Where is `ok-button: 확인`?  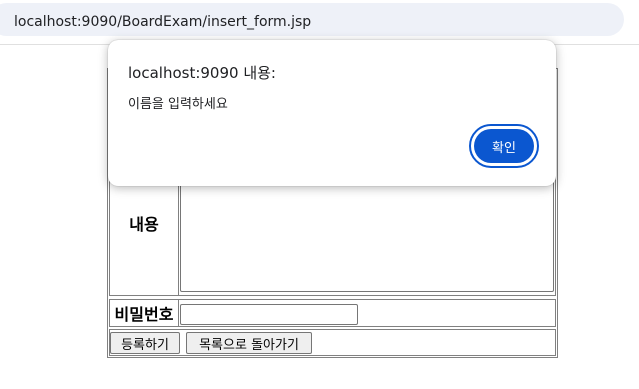 ok-button: 확인 is located at coordinates (504, 146).